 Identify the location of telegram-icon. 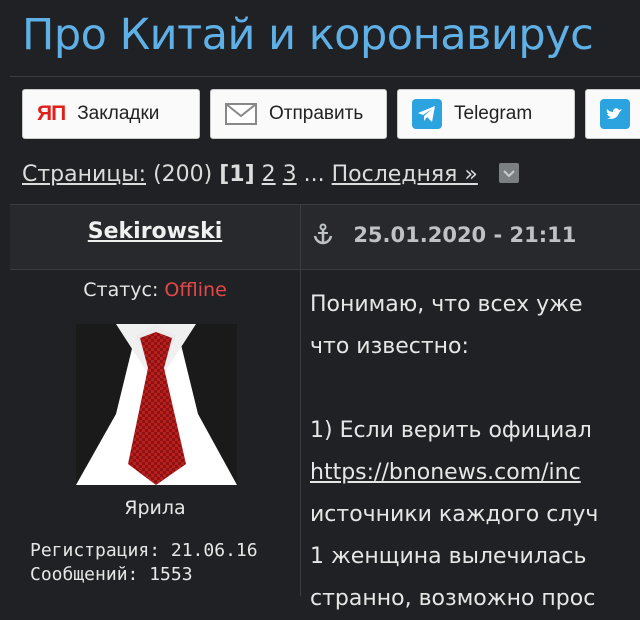
(427, 114).